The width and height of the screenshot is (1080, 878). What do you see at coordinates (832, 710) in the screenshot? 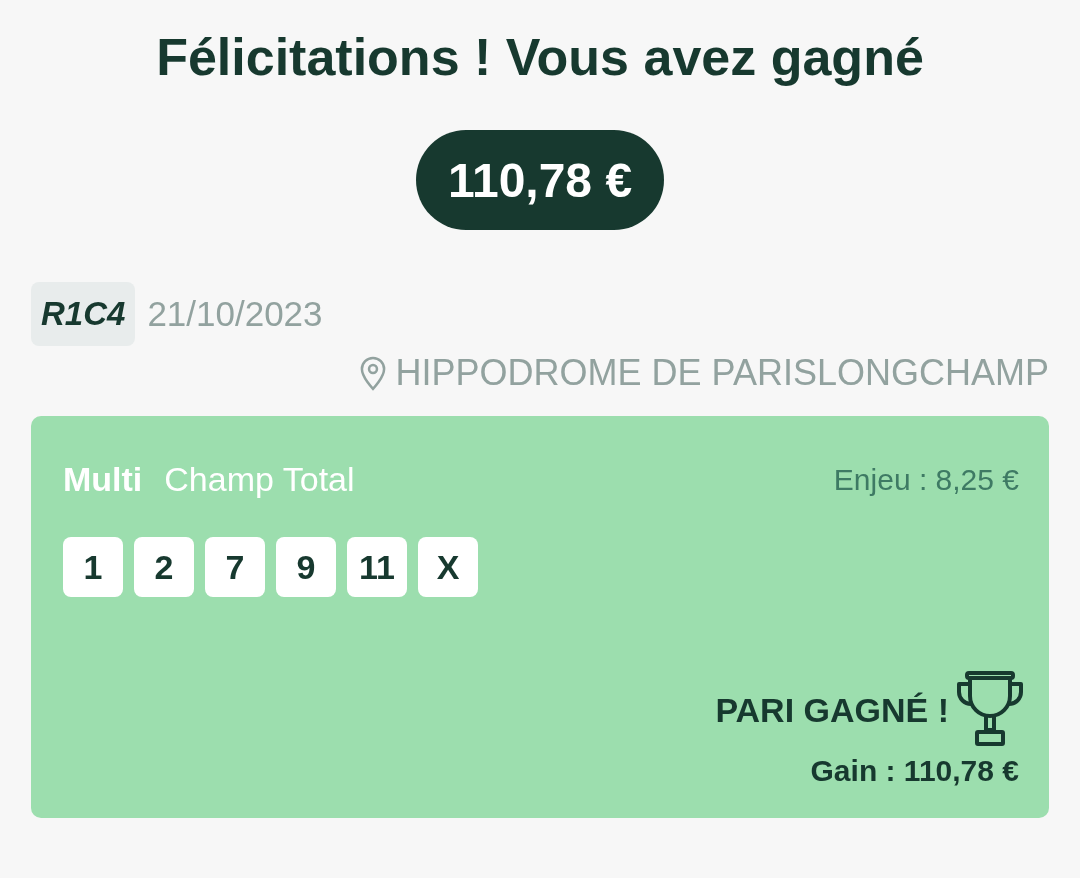
I see `result-status: PARI GAGNÉ !` at bounding box center [832, 710].